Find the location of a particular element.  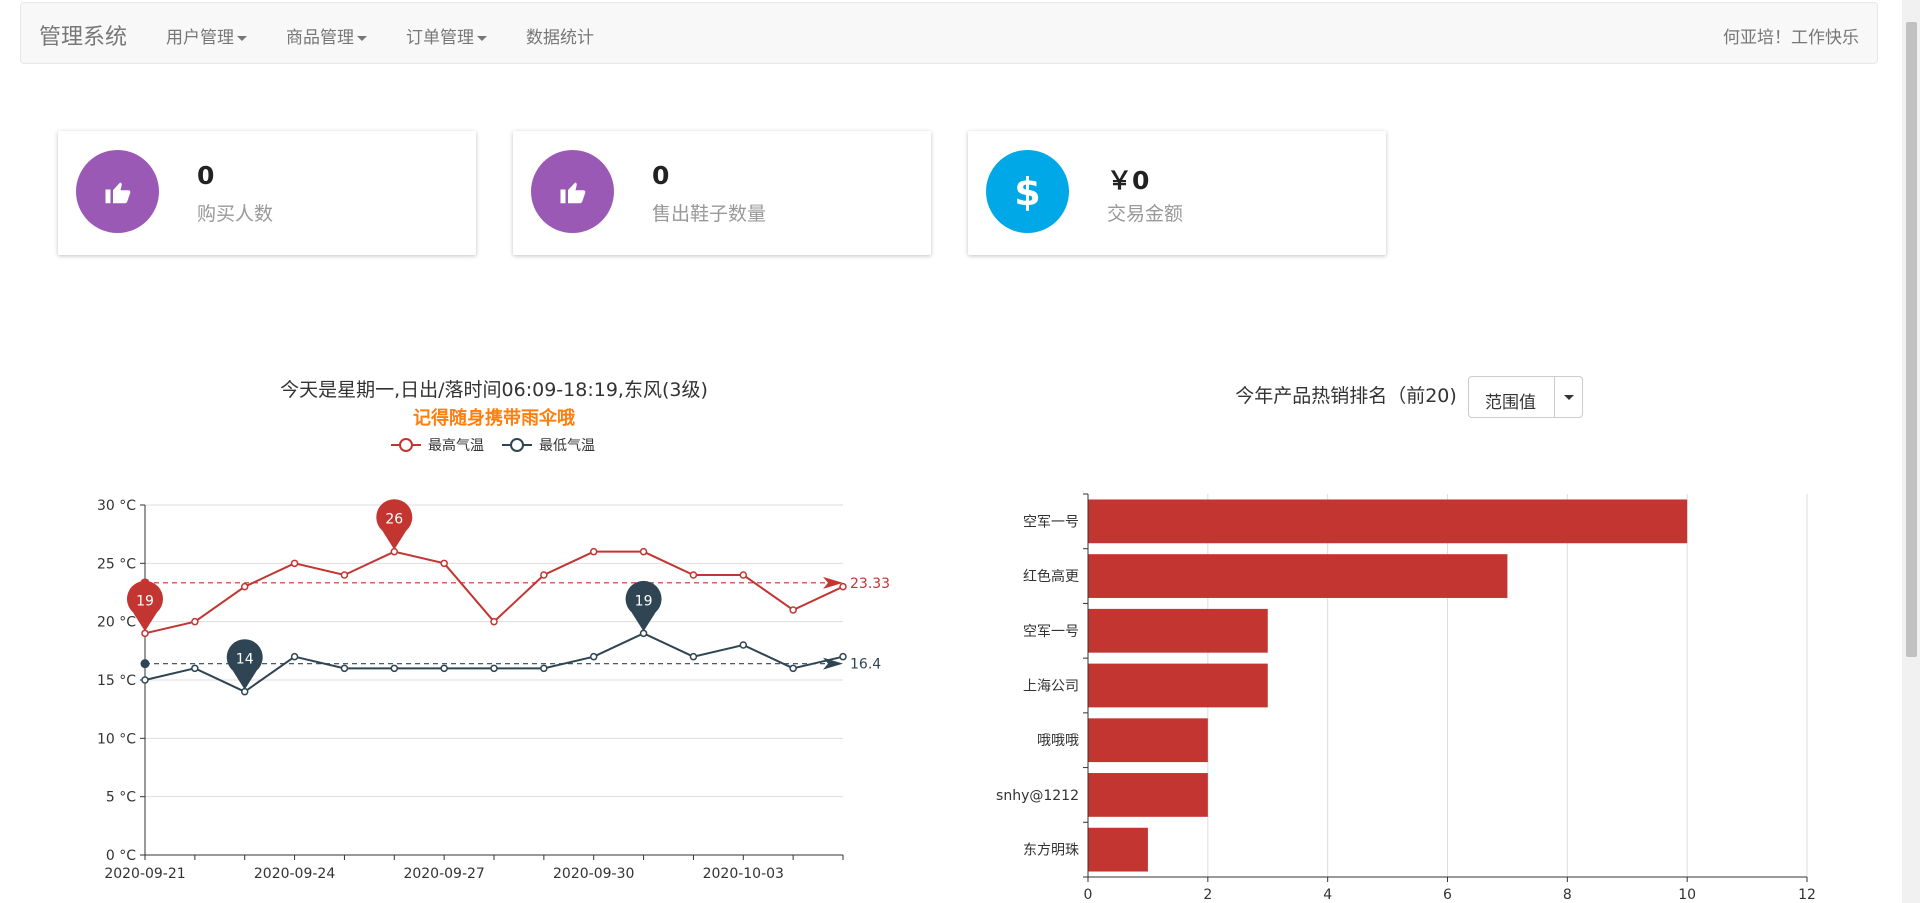

legend-label: 最低气温 is located at coordinates (567, 446).